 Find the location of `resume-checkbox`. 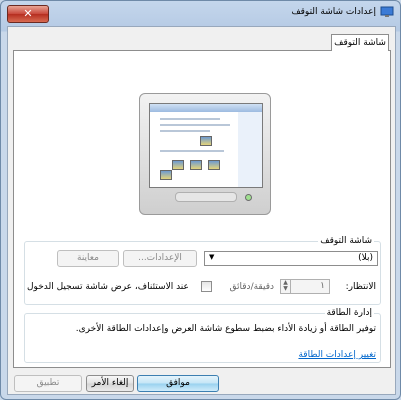

resume-checkbox is located at coordinates (206, 286).